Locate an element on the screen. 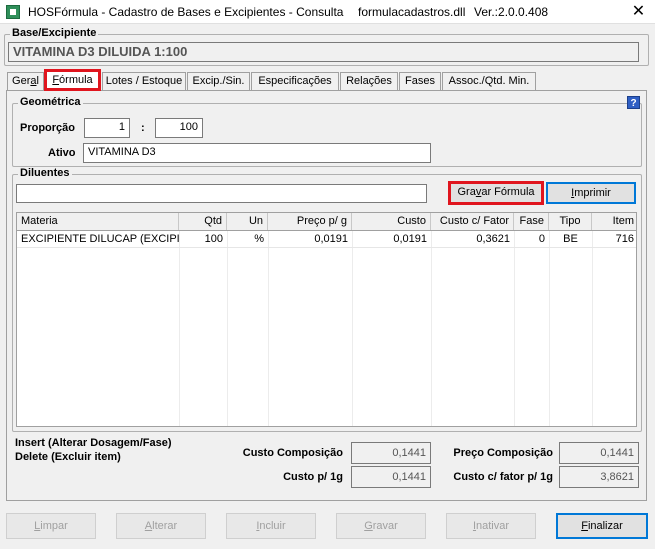  custo-1g-value: 0,1441 is located at coordinates (391, 477).